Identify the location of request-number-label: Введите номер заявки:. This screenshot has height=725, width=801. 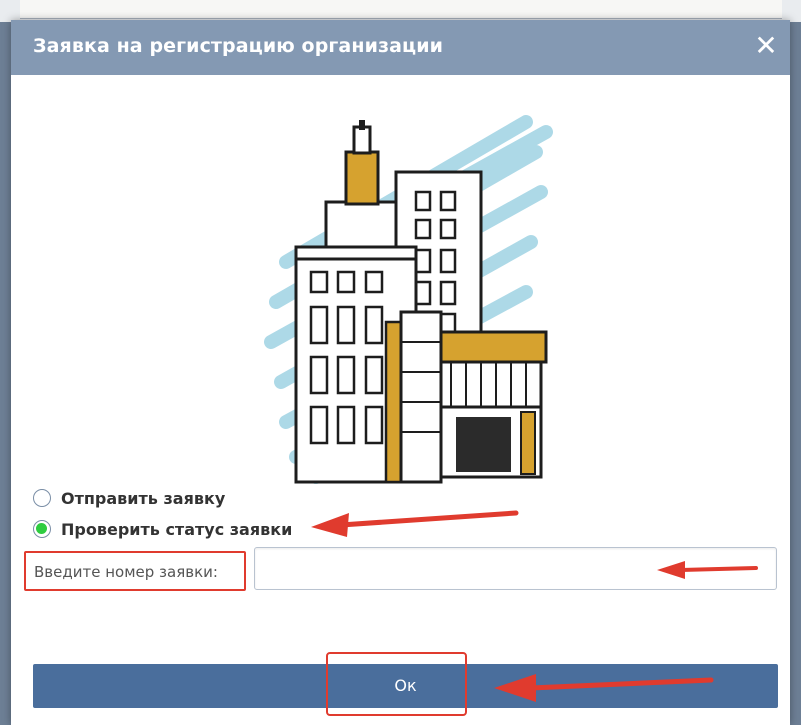
(126, 572).